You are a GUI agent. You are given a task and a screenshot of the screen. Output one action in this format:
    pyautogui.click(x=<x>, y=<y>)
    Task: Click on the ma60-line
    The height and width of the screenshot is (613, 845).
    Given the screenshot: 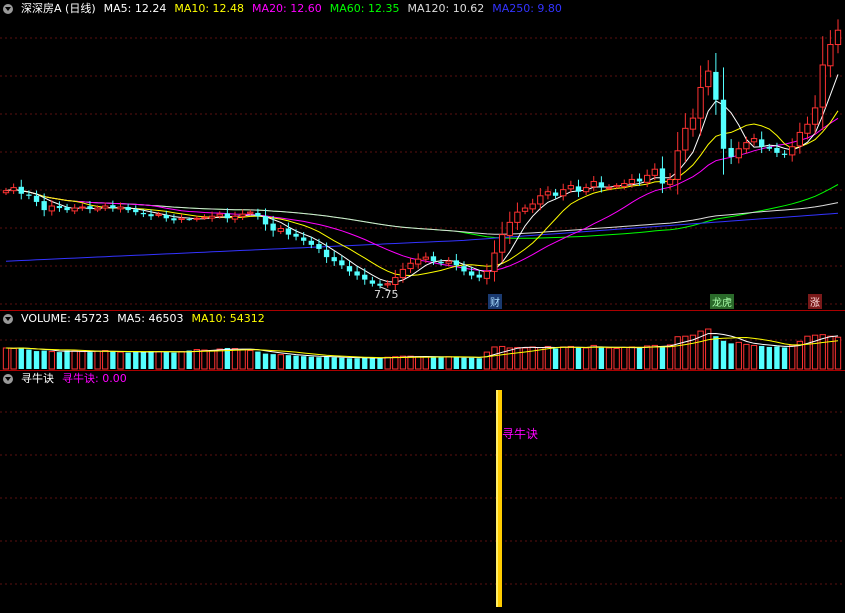 What is the action you would take?
    pyautogui.click(x=422, y=211)
    